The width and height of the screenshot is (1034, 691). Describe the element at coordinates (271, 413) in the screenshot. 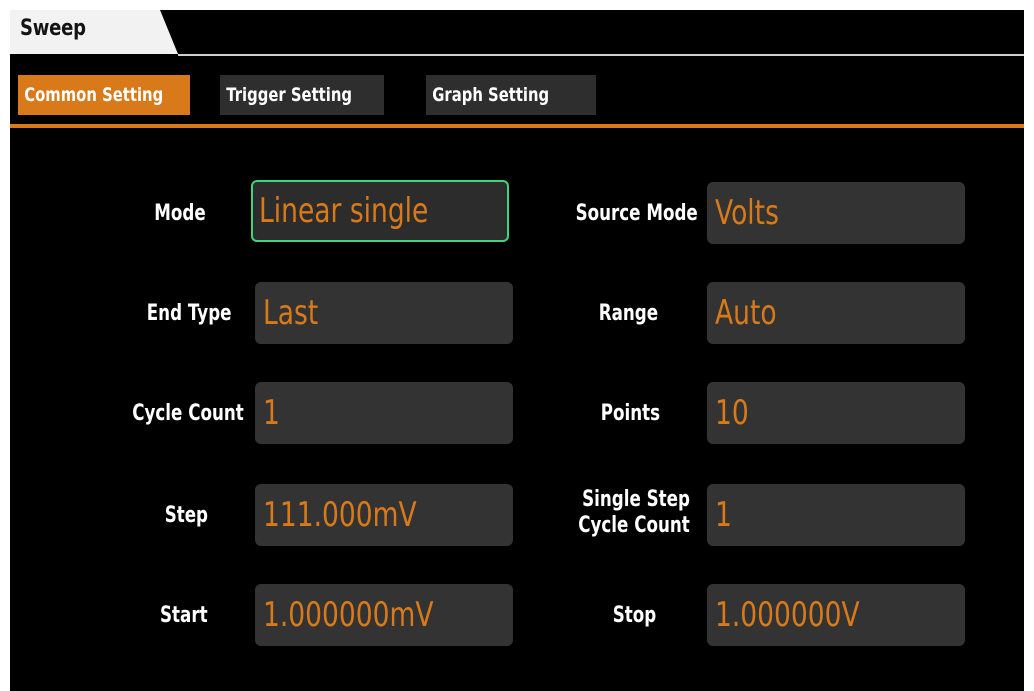

I see `cycle-count-value: 1` at that location.